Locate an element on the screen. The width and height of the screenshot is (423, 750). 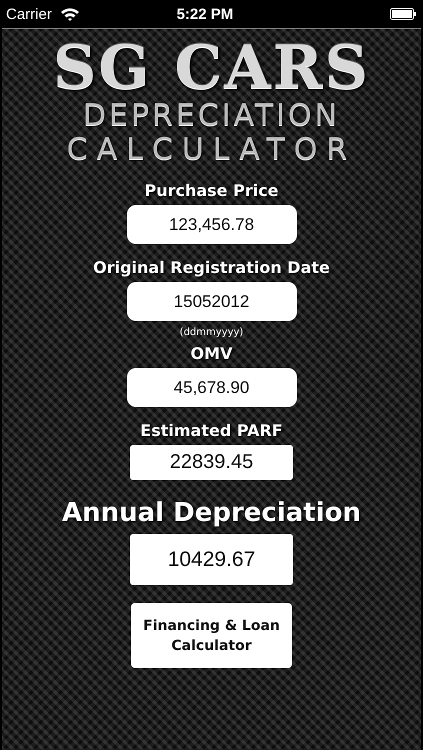
result-field: 22839.45 is located at coordinates (211, 462).